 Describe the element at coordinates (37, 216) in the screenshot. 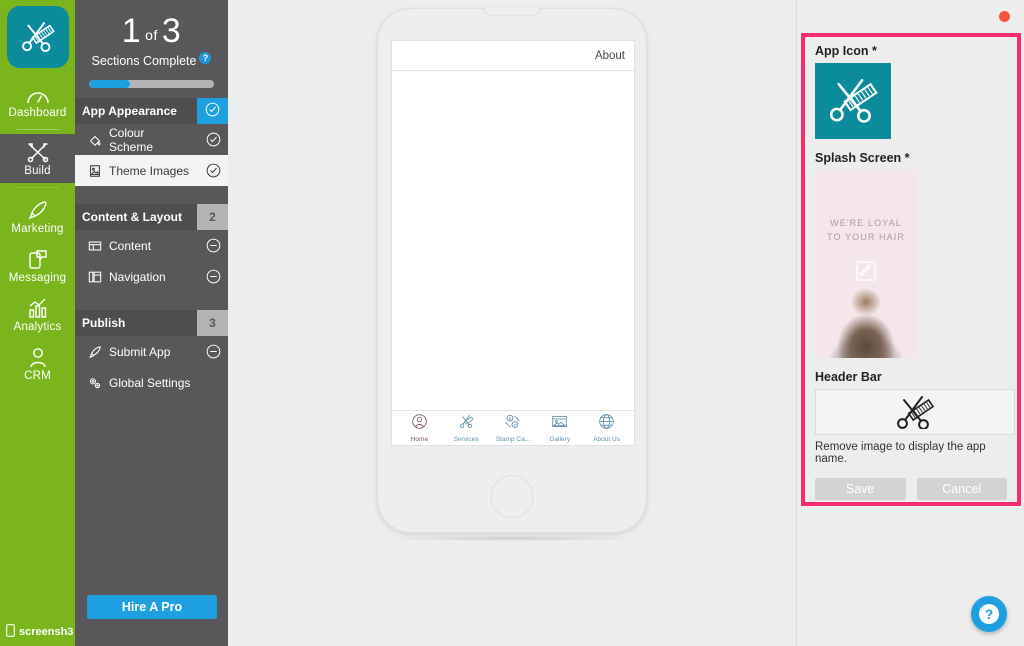

I see `sidebar-item-marketing: Marketing` at that location.